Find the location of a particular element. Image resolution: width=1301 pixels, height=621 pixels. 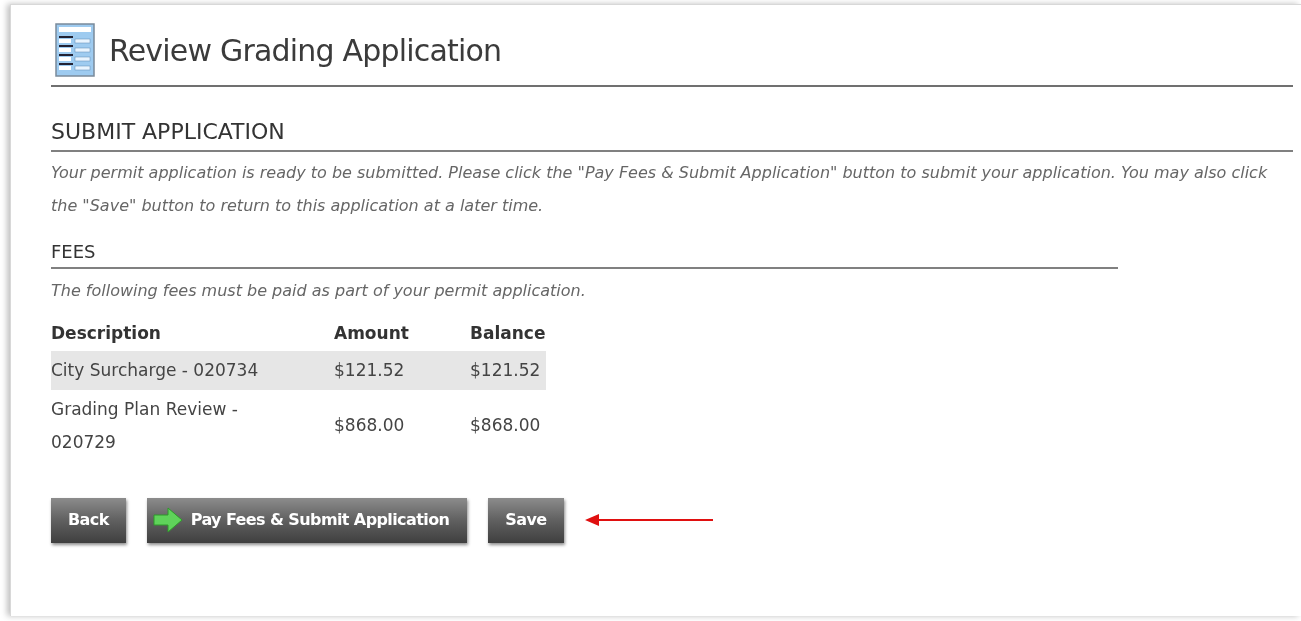

column-header: Description is located at coordinates (192, 334).